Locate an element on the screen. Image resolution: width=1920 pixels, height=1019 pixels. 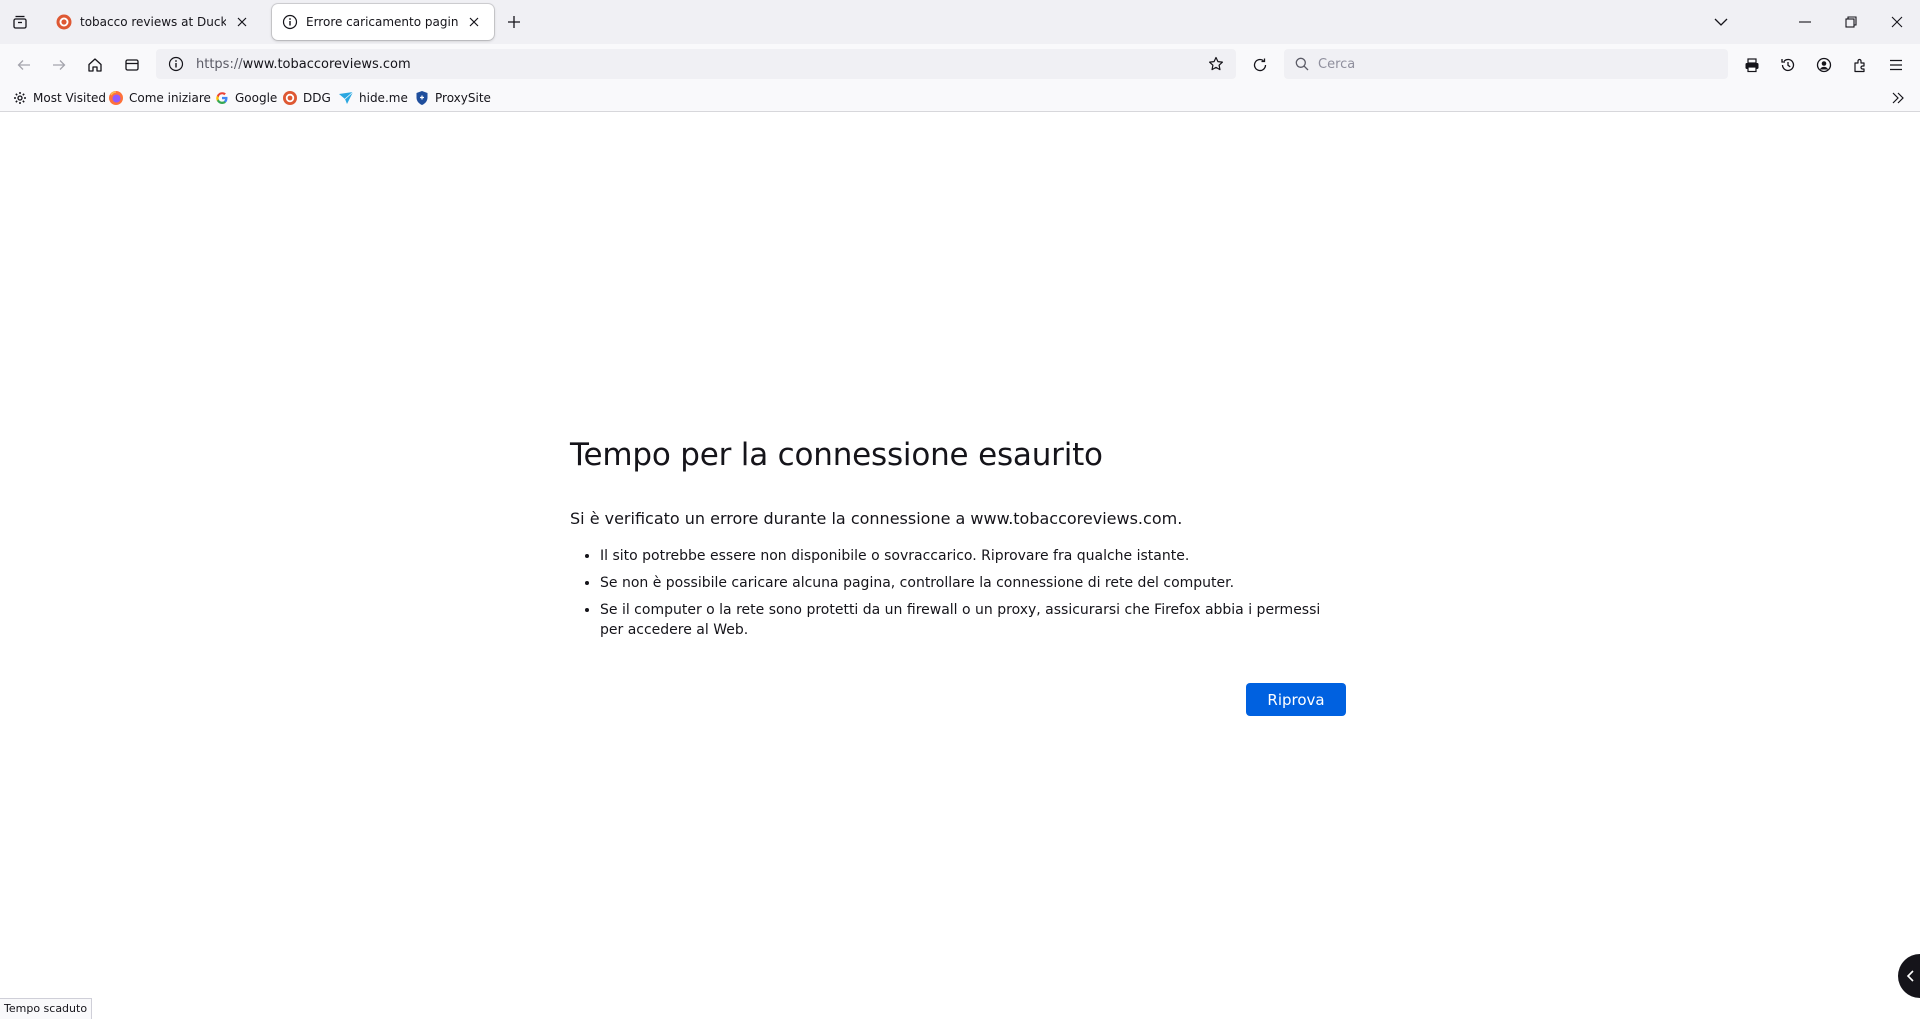
account-icon is located at coordinates (1824, 65).